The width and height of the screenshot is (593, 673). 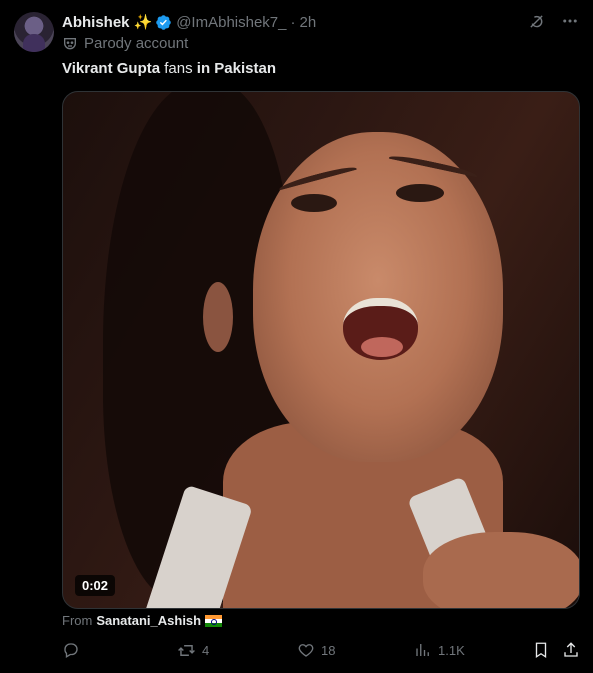 What do you see at coordinates (136, 43) in the screenshot?
I see `parody-text: Parody account` at bounding box center [136, 43].